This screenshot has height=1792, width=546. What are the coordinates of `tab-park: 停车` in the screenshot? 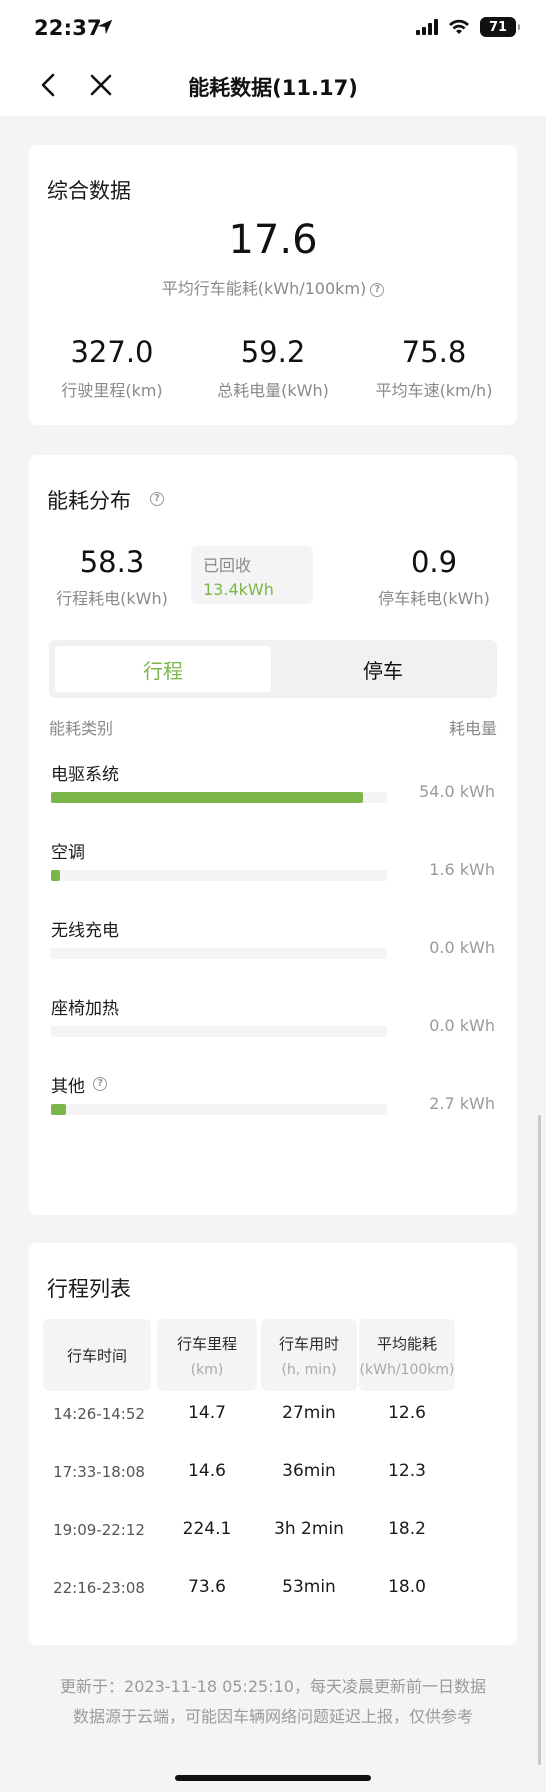 It's located at (383, 669).